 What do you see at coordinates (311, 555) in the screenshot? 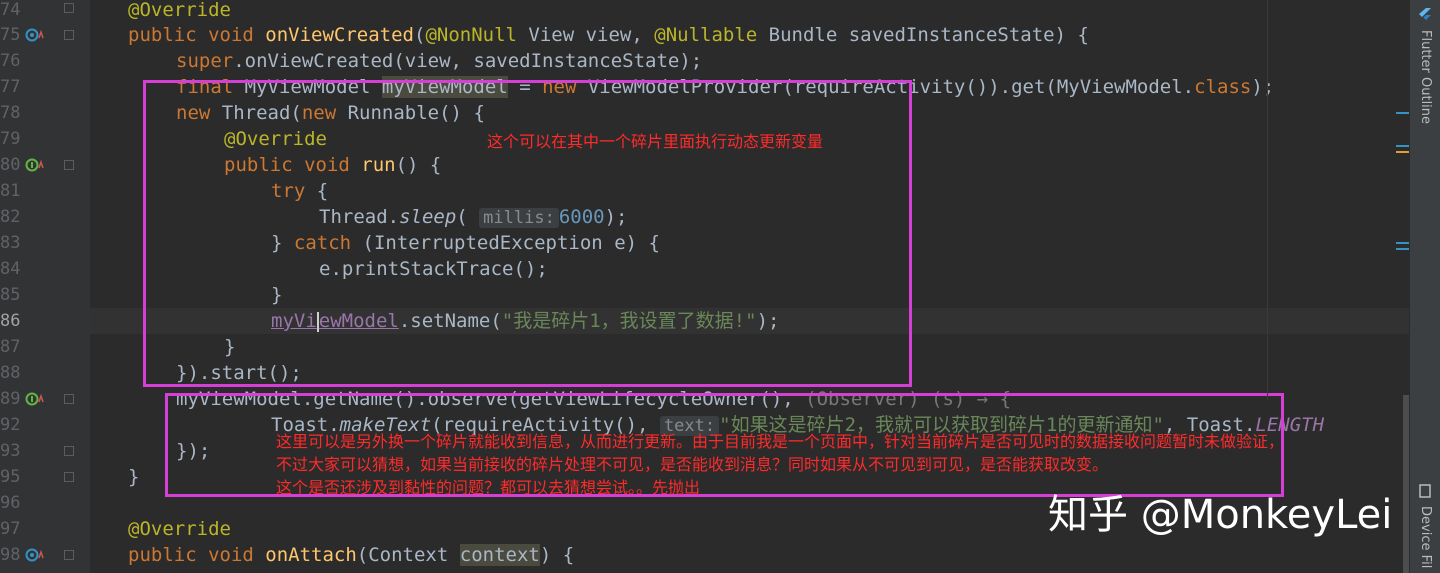
I see `method-name: onAttach` at bounding box center [311, 555].